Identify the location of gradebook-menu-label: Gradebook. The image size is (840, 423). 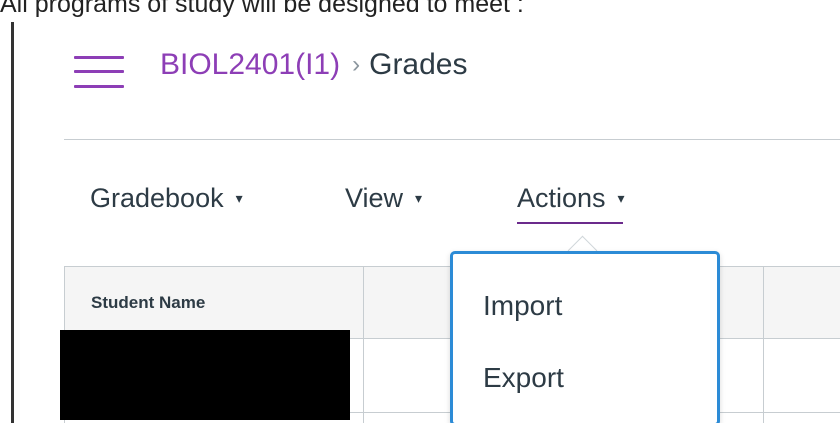
(157, 198).